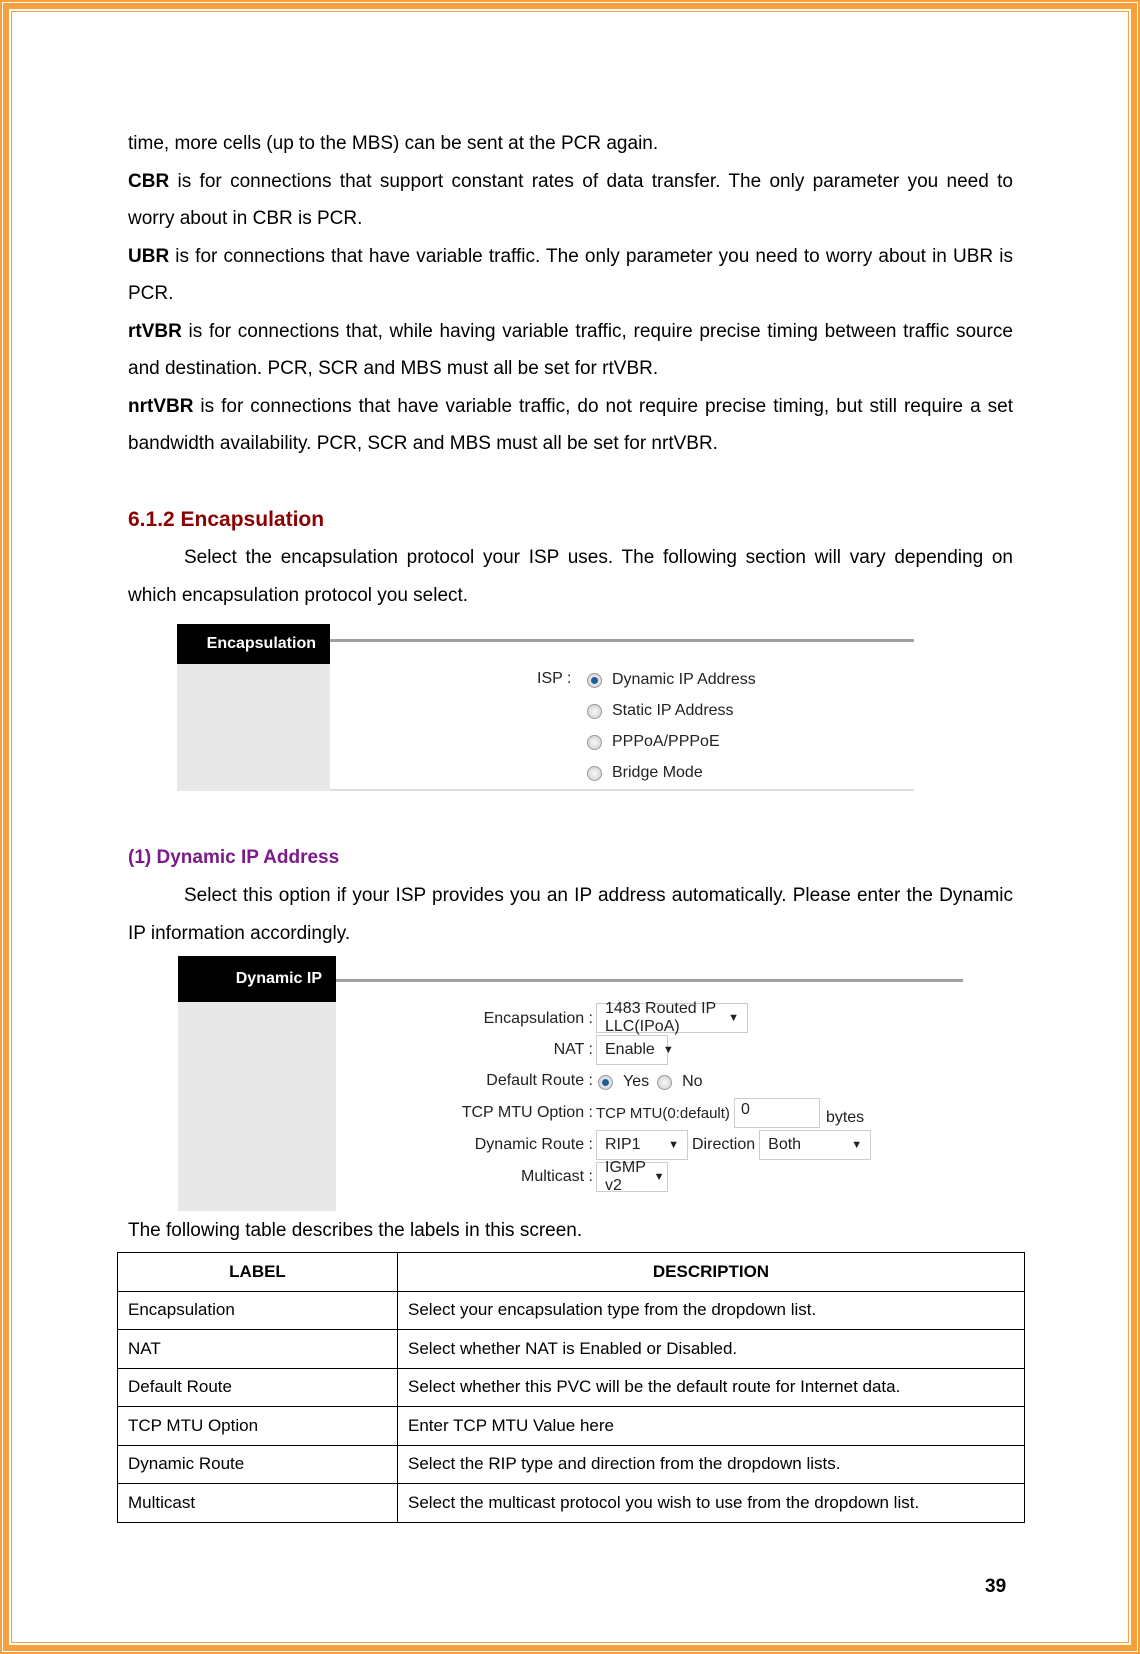 The height and width of the screenshot is (1654, 1140). What do you see at coordinates (845, 1117) in the screenshot?
I see `mtu-unit: bytes` at bounding box center [845, 1117].